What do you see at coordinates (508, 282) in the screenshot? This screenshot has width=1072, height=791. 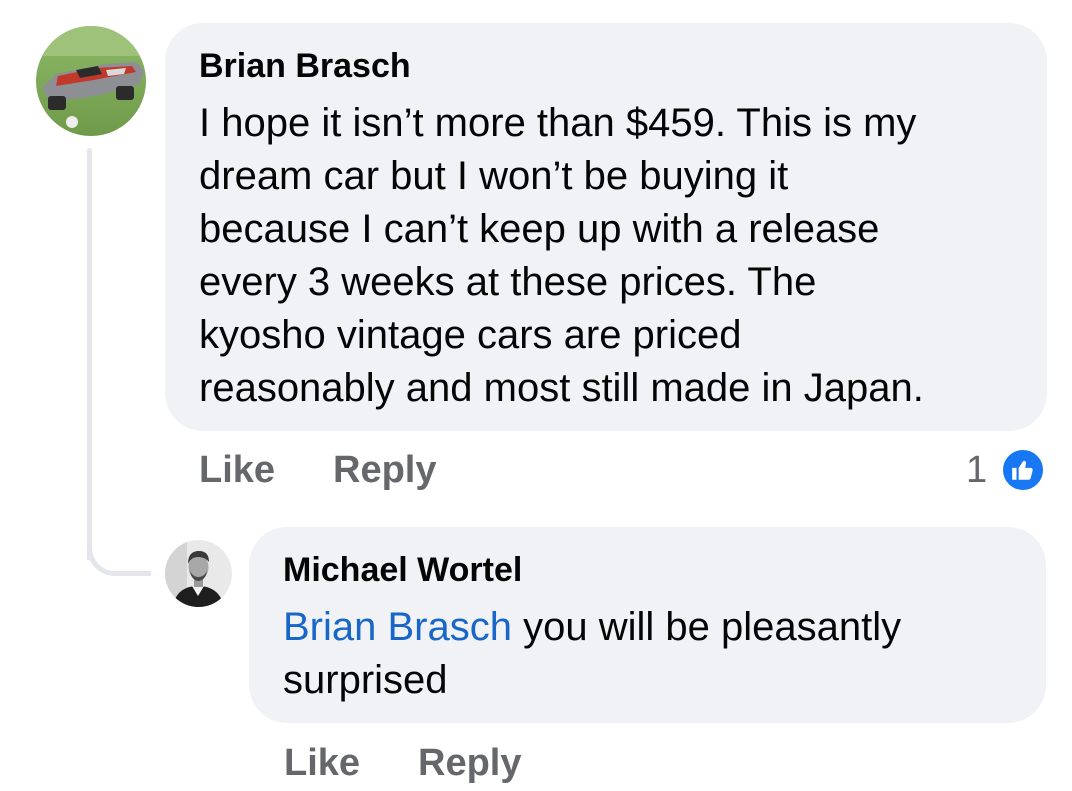 I see `comment-line: every 3 weeks at these prices. The` at bounding box center [508, 282].